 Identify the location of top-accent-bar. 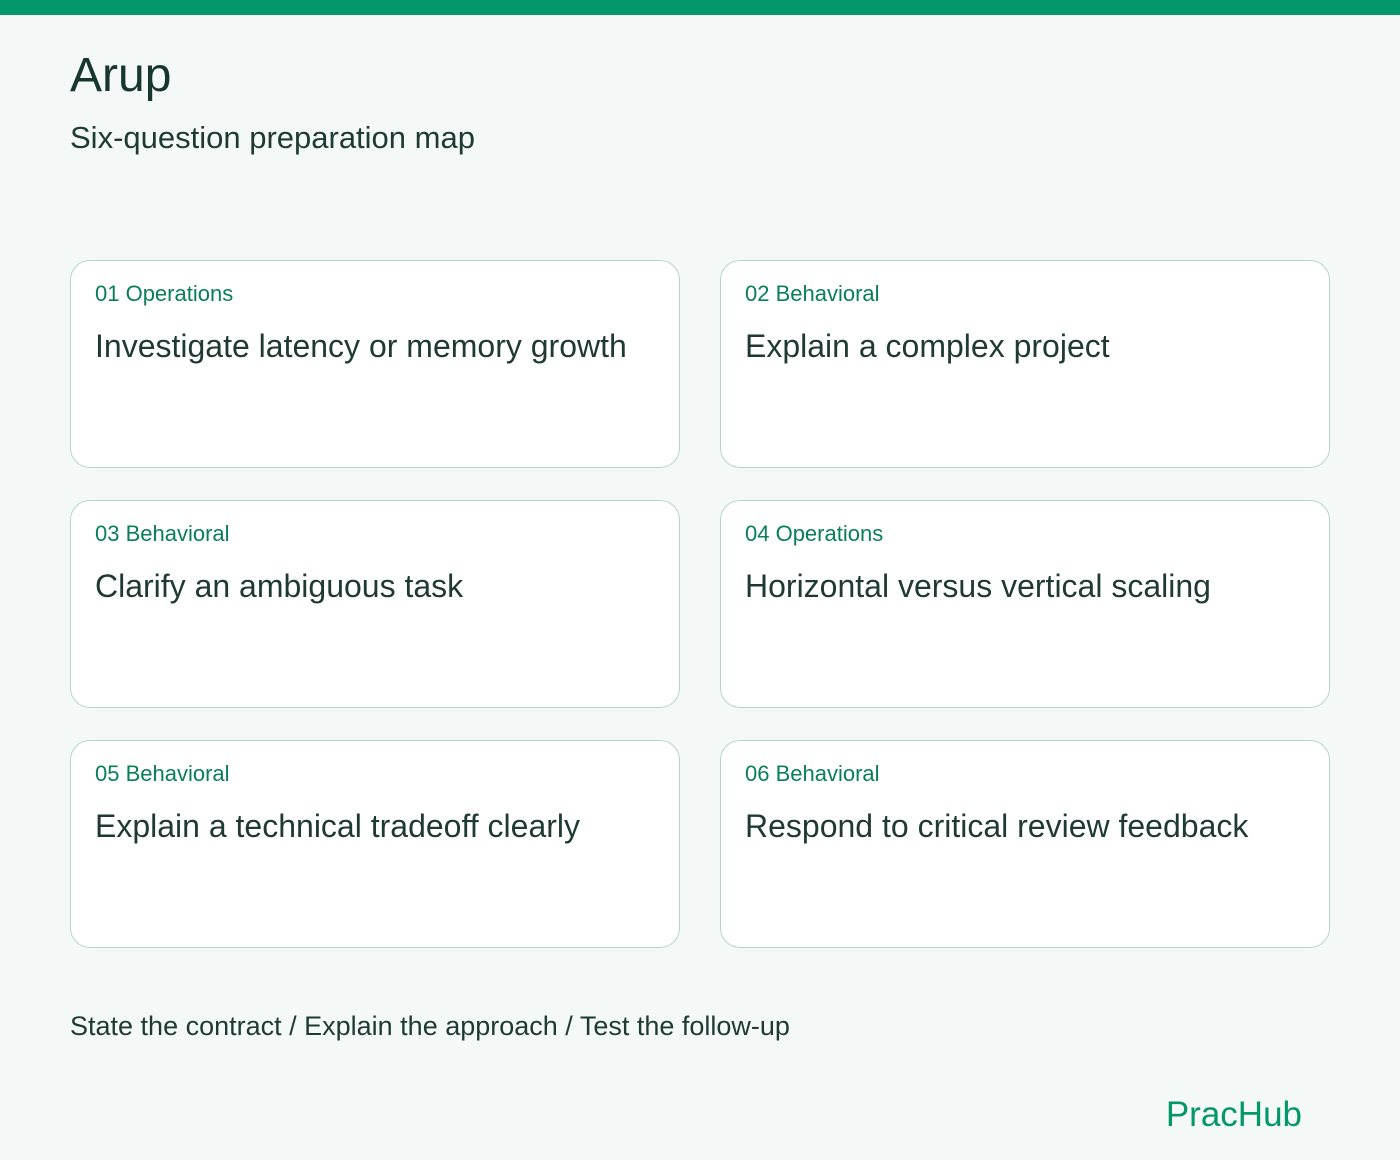
(700, 7).